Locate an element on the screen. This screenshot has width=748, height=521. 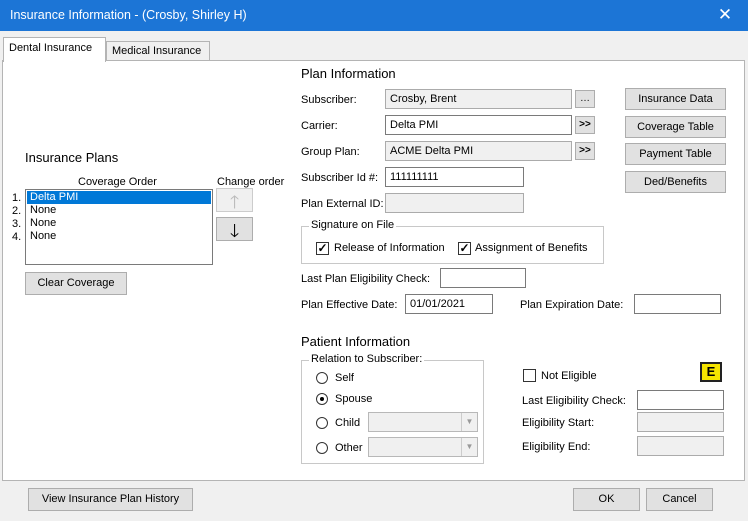
not-eligible-label: Not Eligible is located at coordinates (569, 376).